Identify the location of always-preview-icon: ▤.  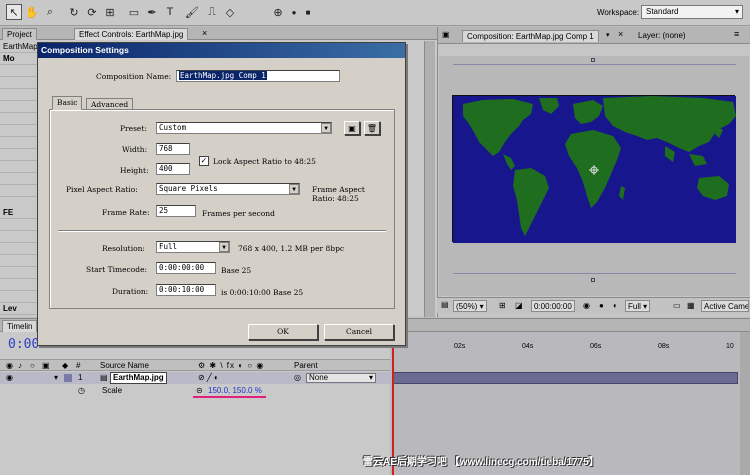
(445, 304).